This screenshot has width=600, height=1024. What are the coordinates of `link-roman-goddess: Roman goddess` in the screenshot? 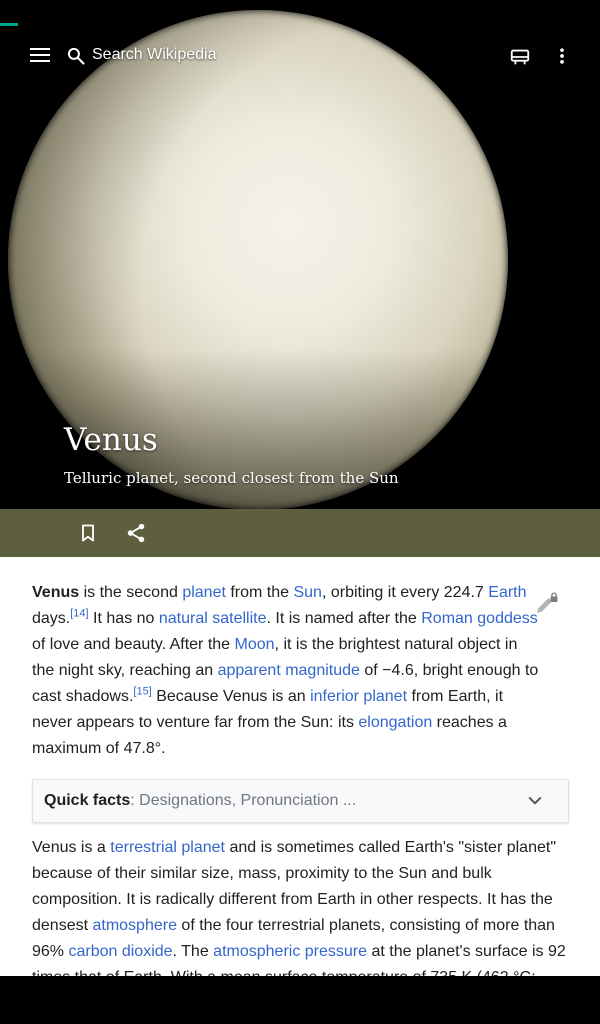 It's located at (479, 618).